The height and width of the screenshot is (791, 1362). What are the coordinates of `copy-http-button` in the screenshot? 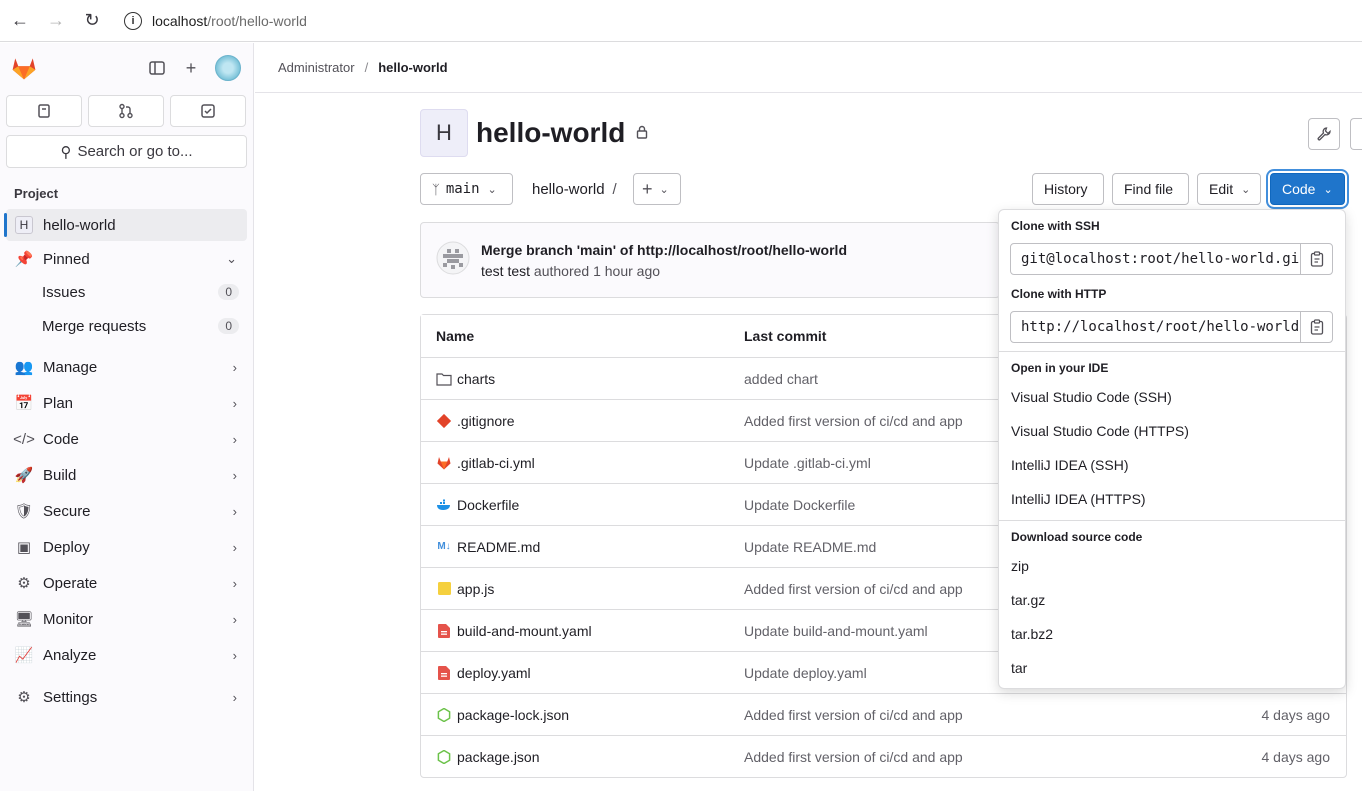 It's located at (1316, 327).